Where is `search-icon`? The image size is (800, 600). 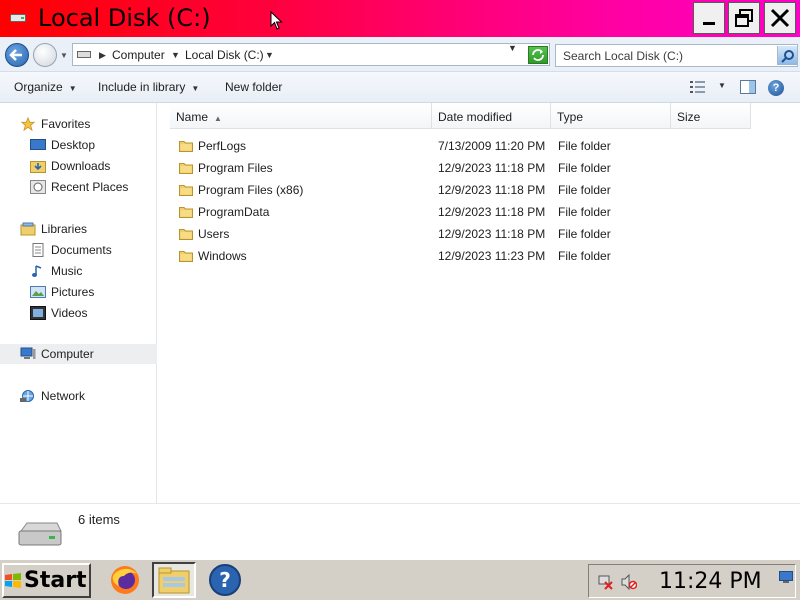 search-icon is located at coordinates (787, 56).